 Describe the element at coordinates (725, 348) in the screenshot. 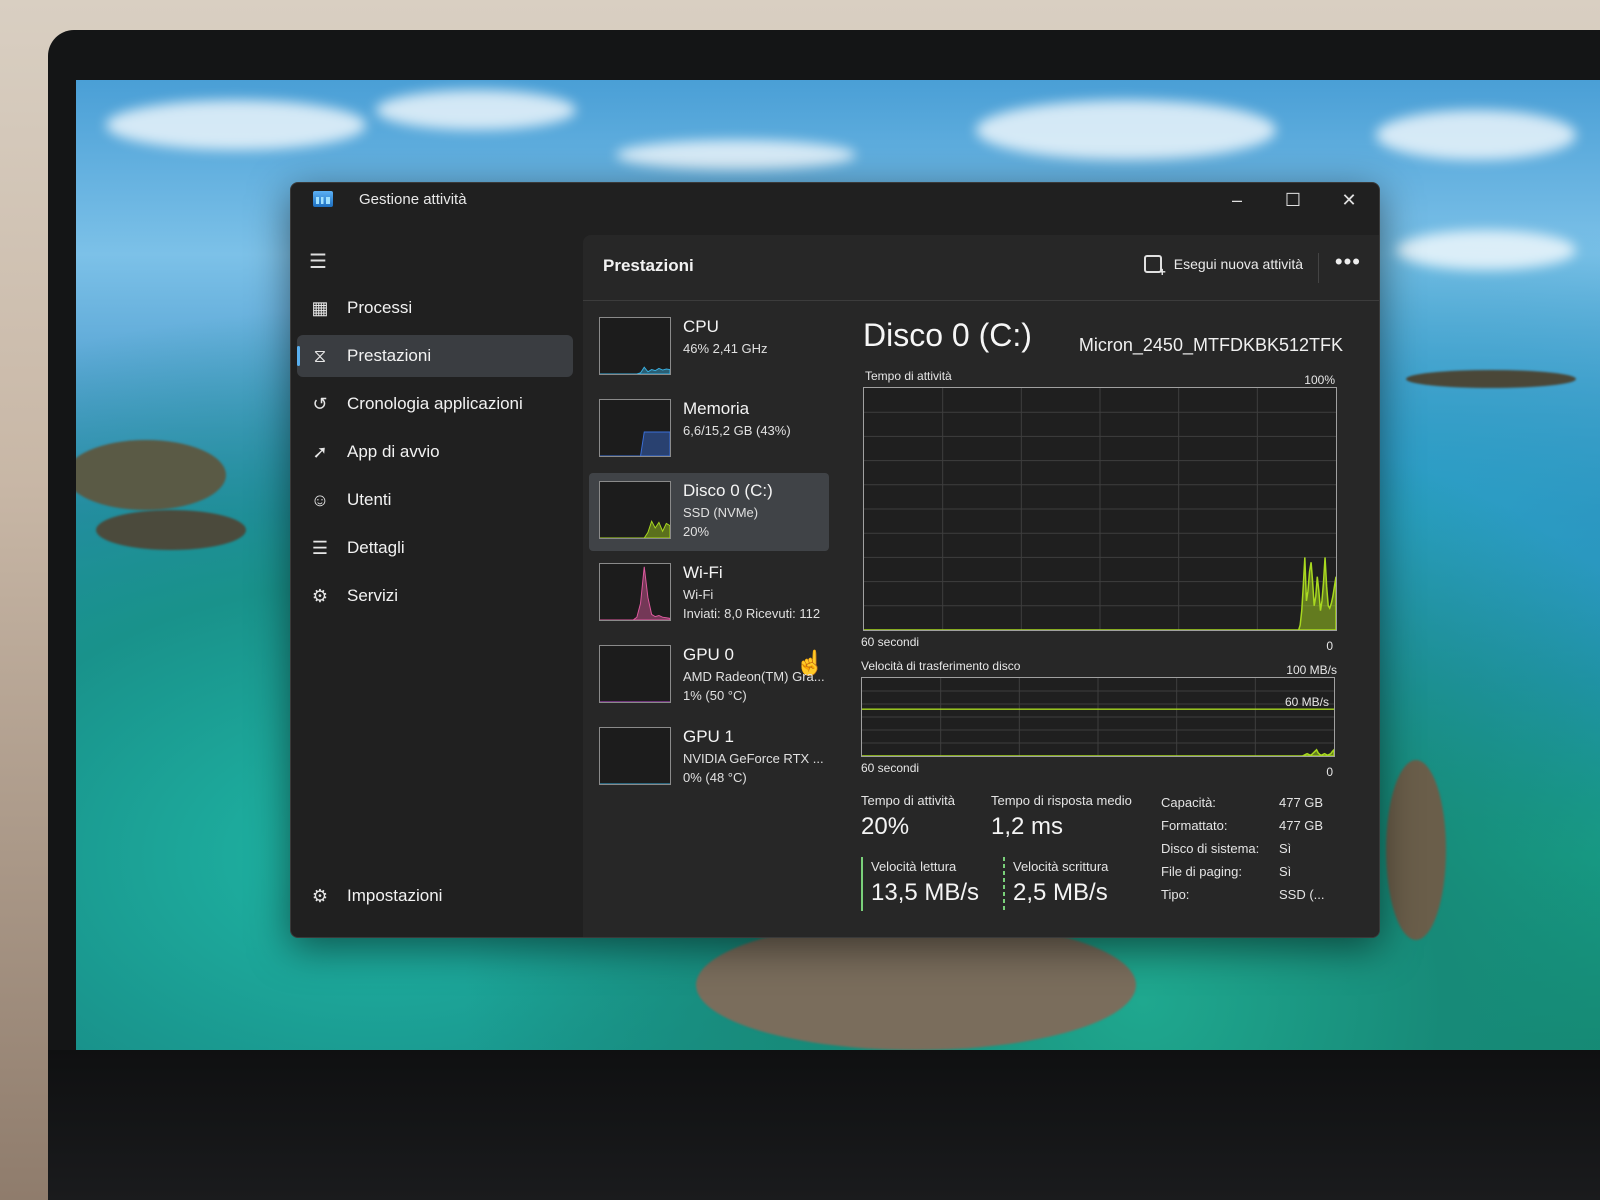

I see `resource-detail: 46% 2,41 GHz` at that location.